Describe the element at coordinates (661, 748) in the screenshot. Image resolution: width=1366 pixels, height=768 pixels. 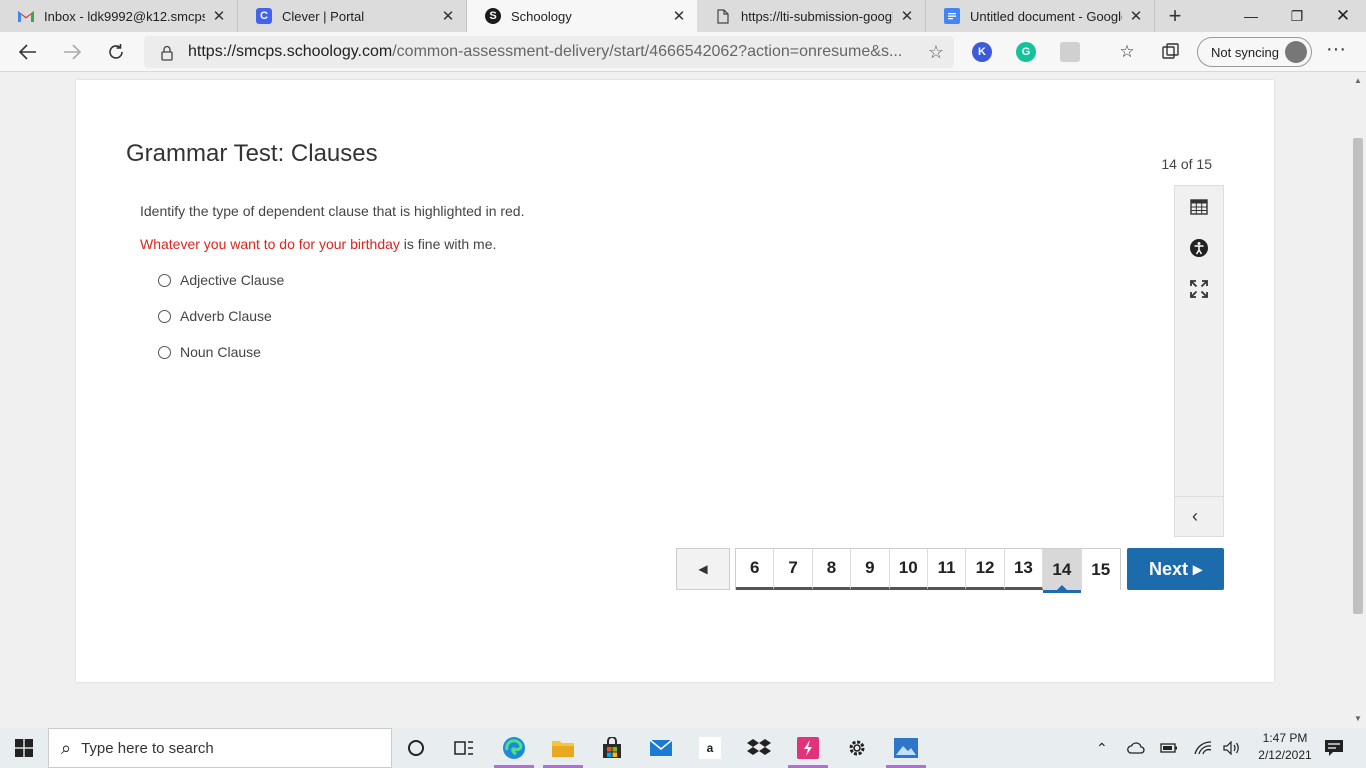
I see `mail-icon` at that location.